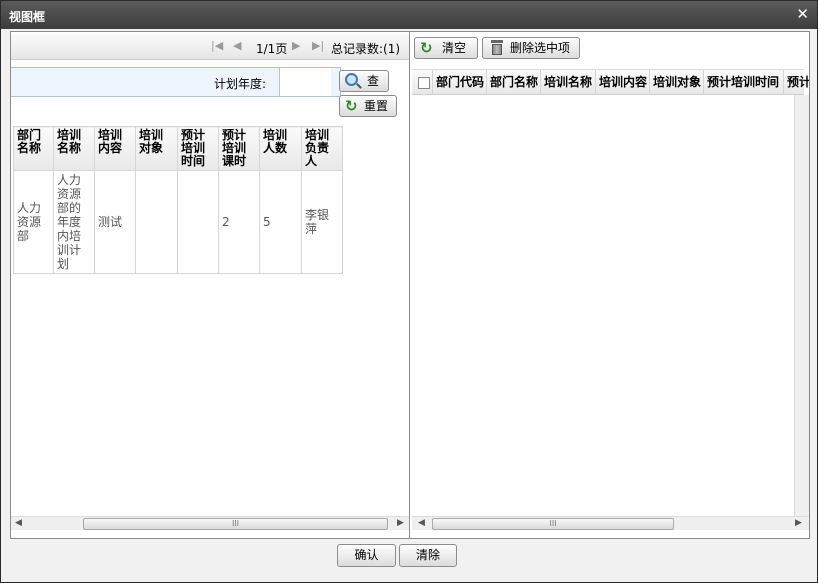  I want to click on selected-table-header: 部门代码 部门名称 培训名称 培训内容 培训对象 预计培训时间 预计, so click(610, 82).